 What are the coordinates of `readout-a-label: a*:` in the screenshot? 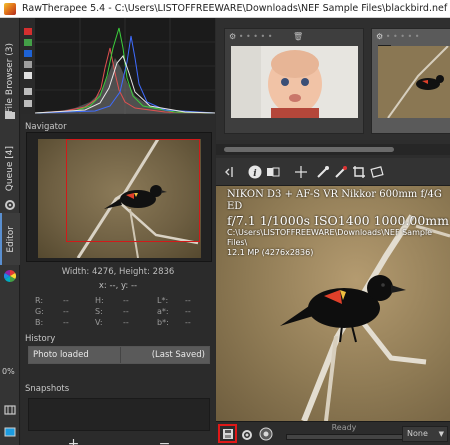 It's located at (163, 311).